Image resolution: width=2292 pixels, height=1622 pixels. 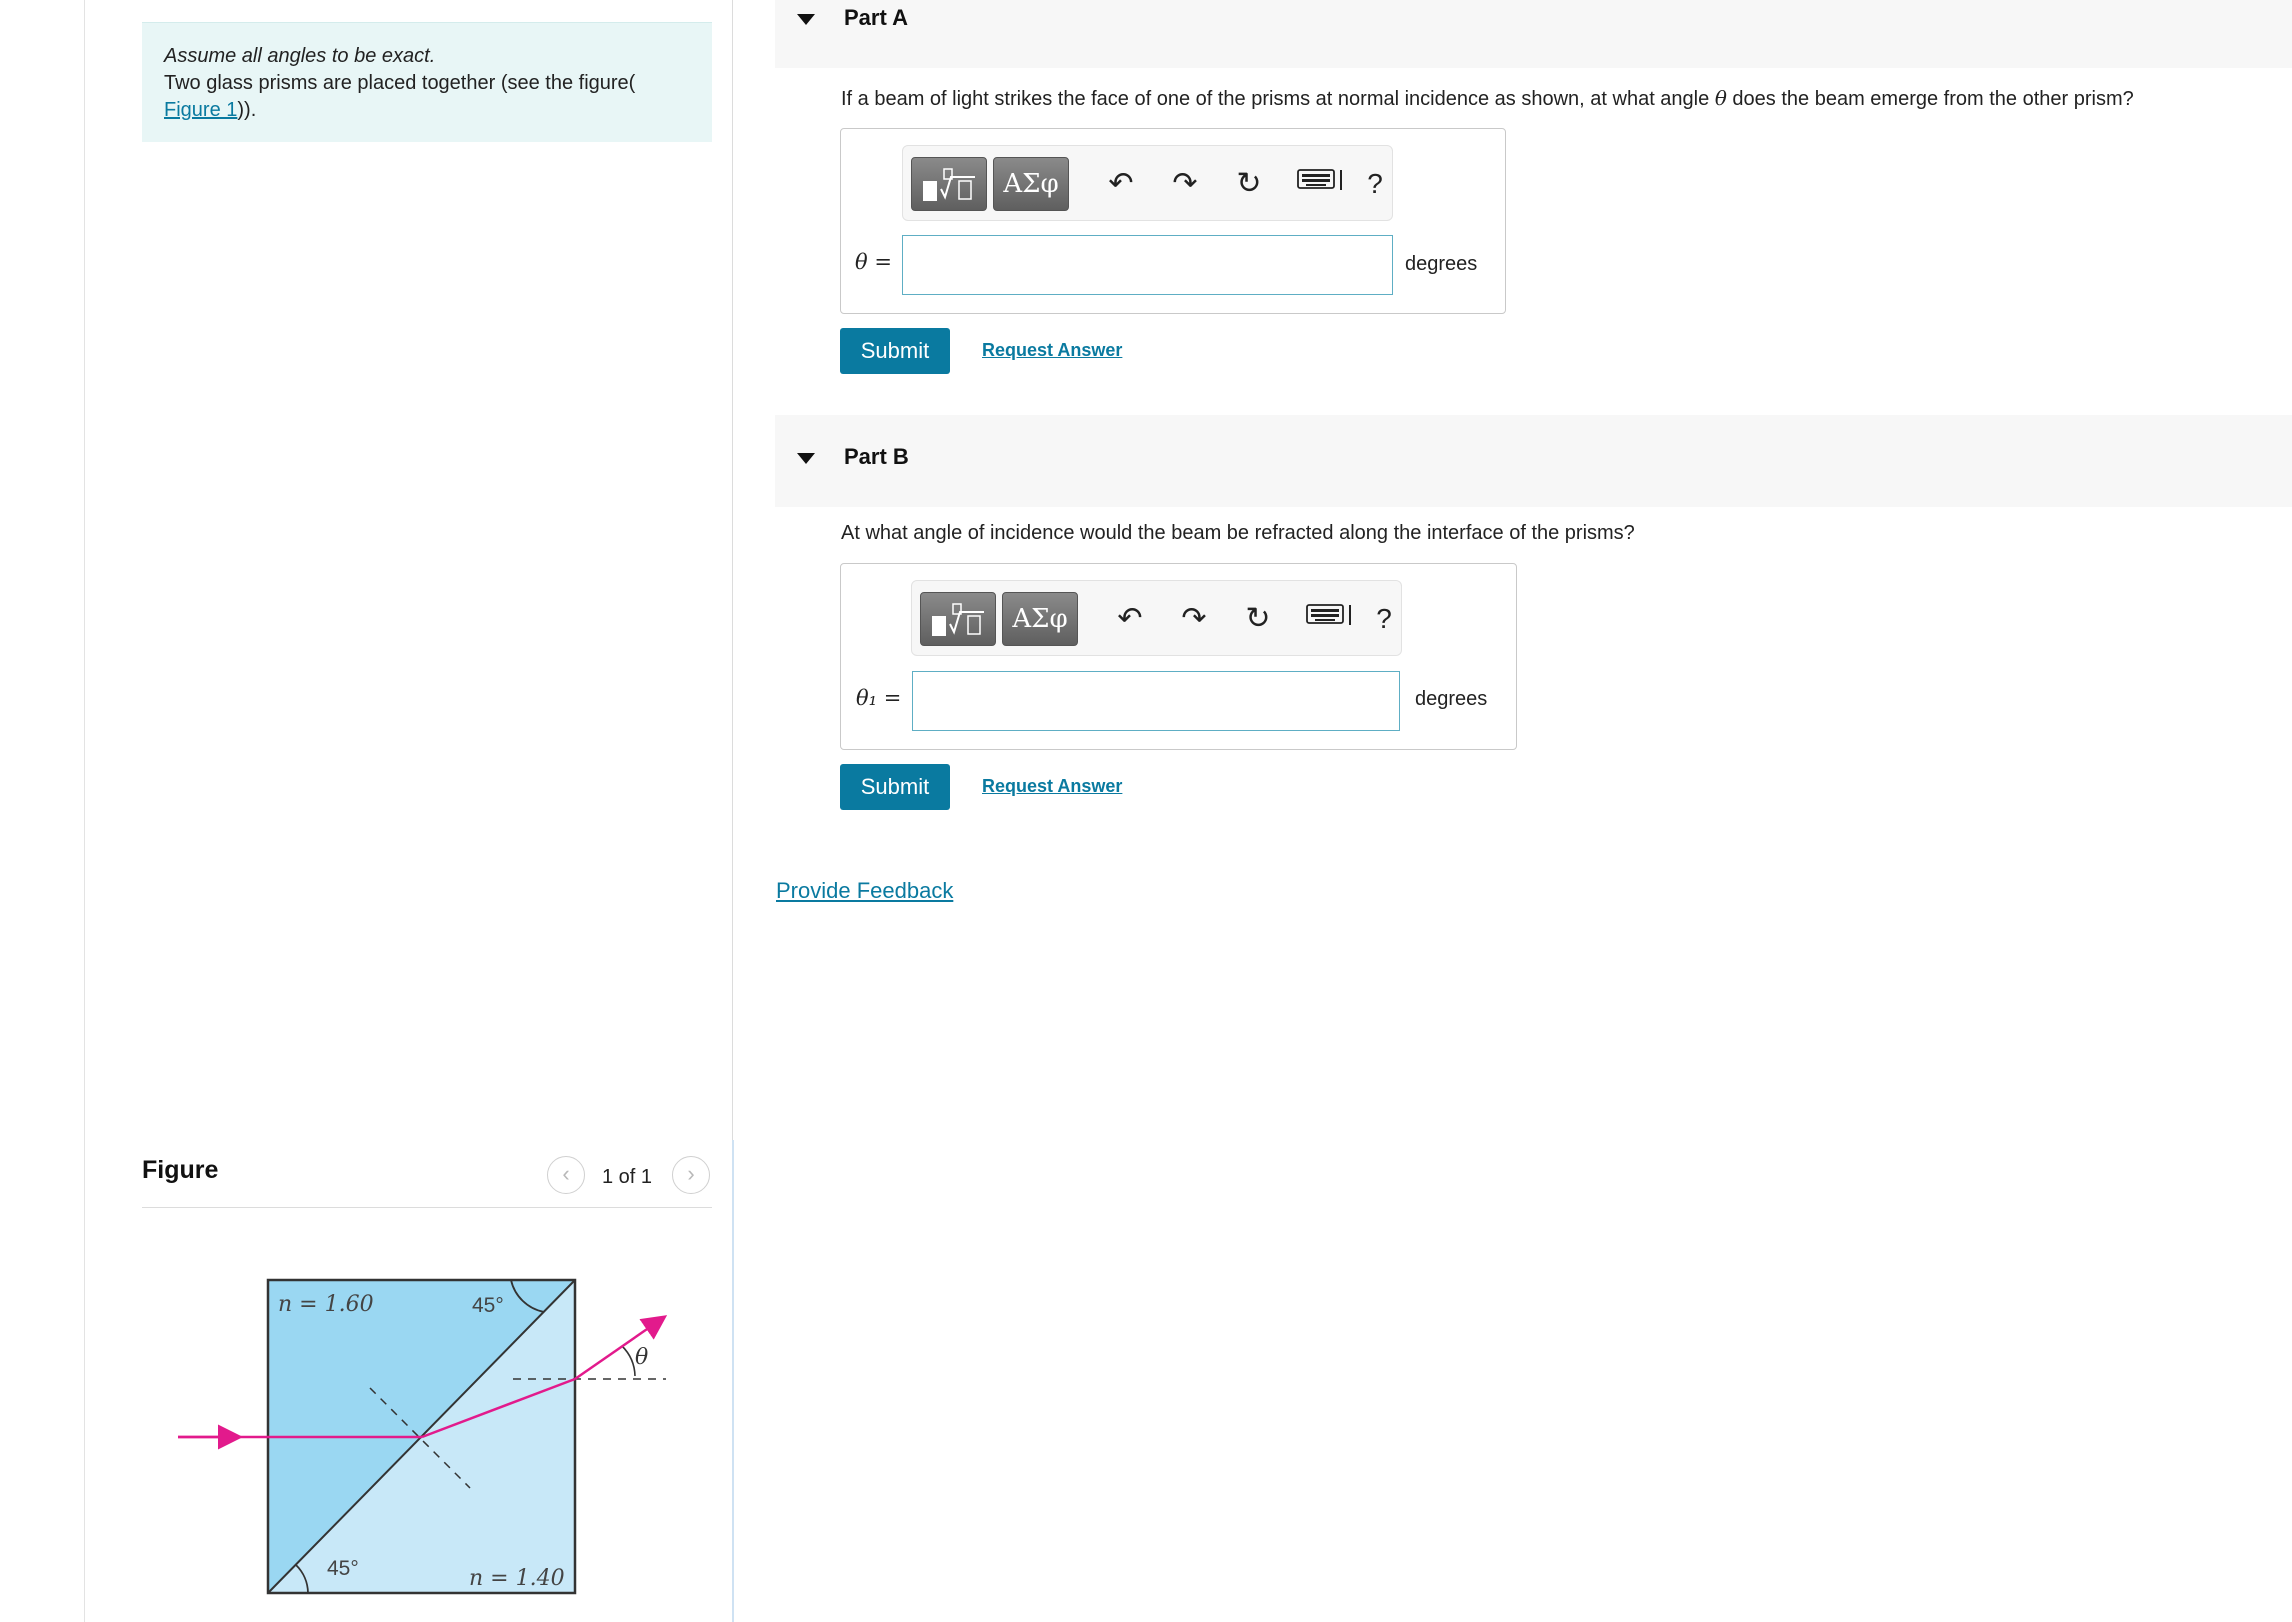 What do you see at coordinates (517, 1578) in the screenshot?
I see `label-n-lower: n = 1.40` at bounding box center [517, 1578].